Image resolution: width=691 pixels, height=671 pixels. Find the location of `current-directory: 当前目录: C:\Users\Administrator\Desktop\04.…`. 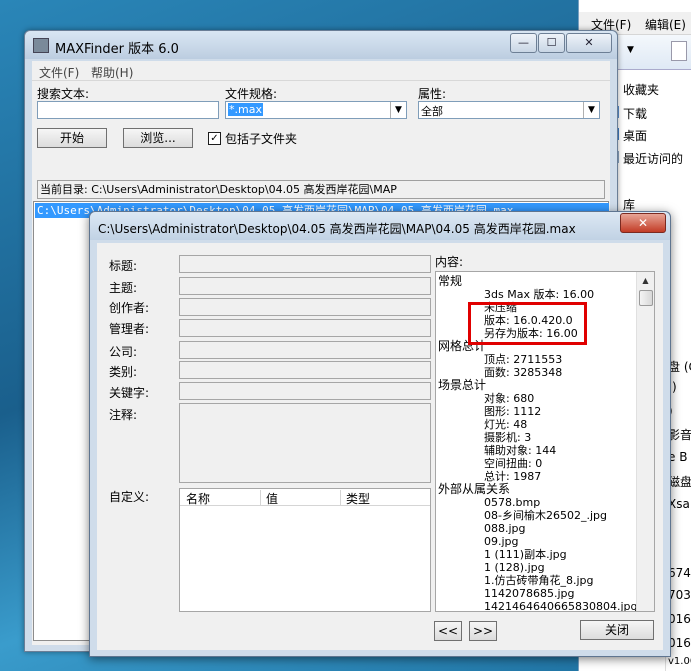

current-directory: 当前目录: C:\Users\Administrator\Desktop\04.… is located at coordinates (321, 189).